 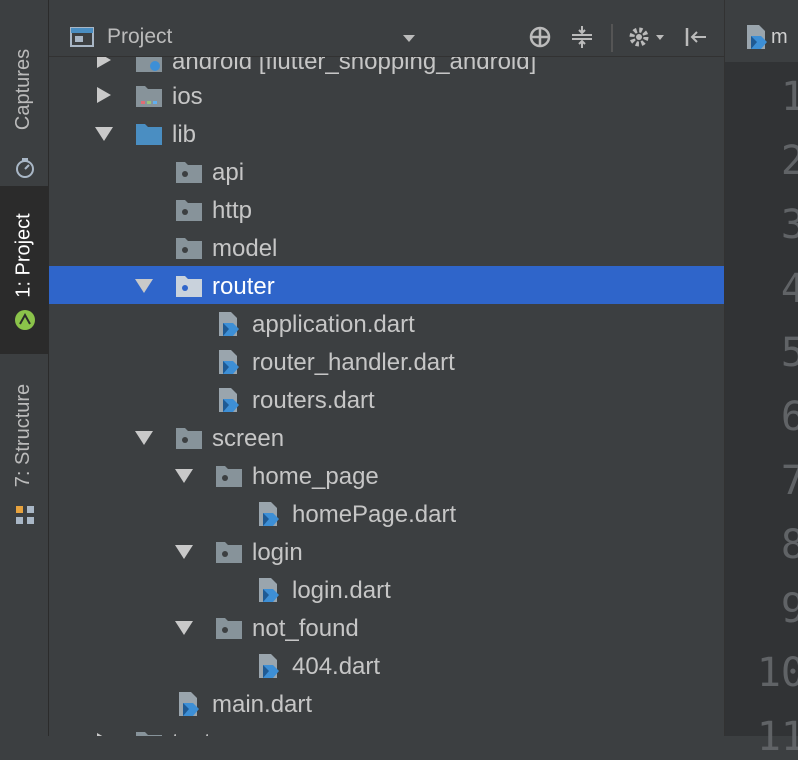 What do you see at coordinates (386, 551) in the screenshot?
I see `tree-row-login: login` at bounding box center [386, 551].